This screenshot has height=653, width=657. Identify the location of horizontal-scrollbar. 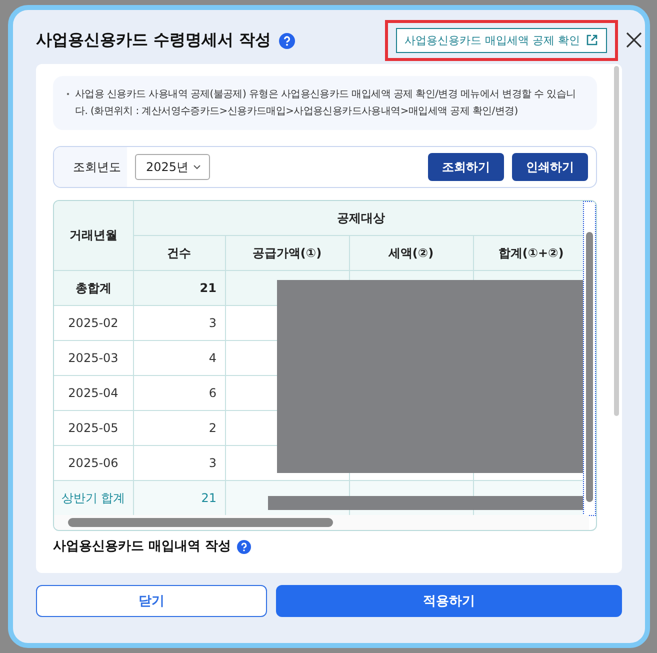
(321, 522).